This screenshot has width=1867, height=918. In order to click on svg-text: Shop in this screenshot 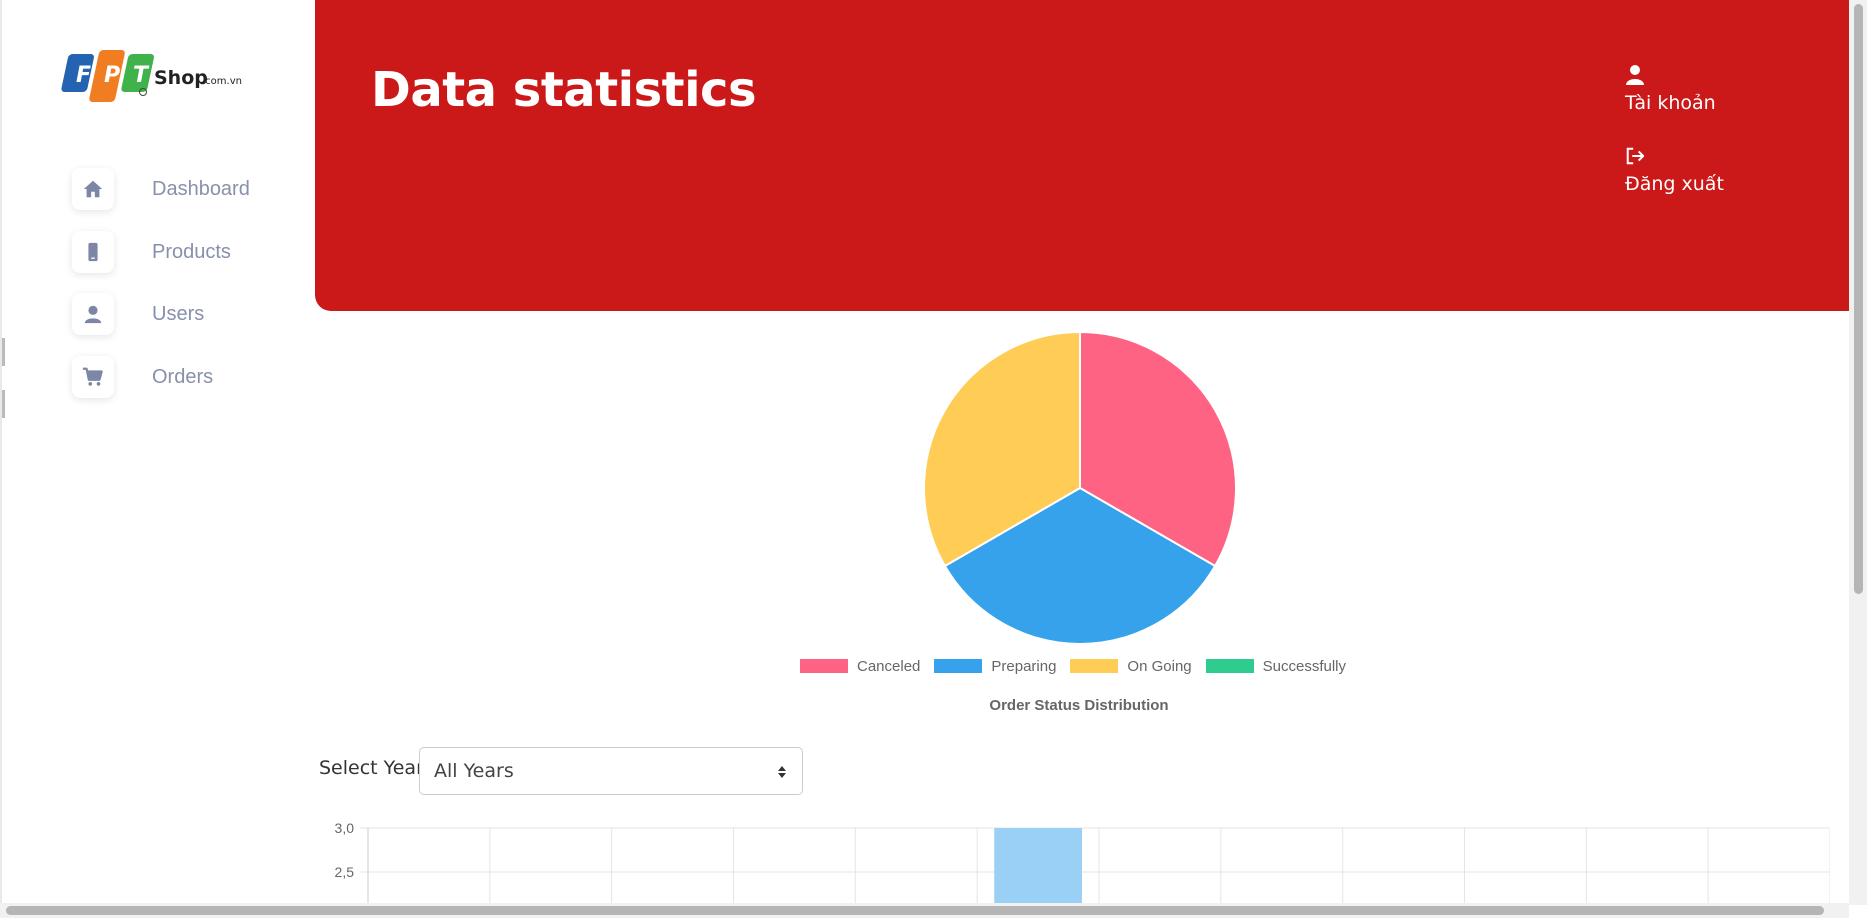, I will do `click(181, 78)`.